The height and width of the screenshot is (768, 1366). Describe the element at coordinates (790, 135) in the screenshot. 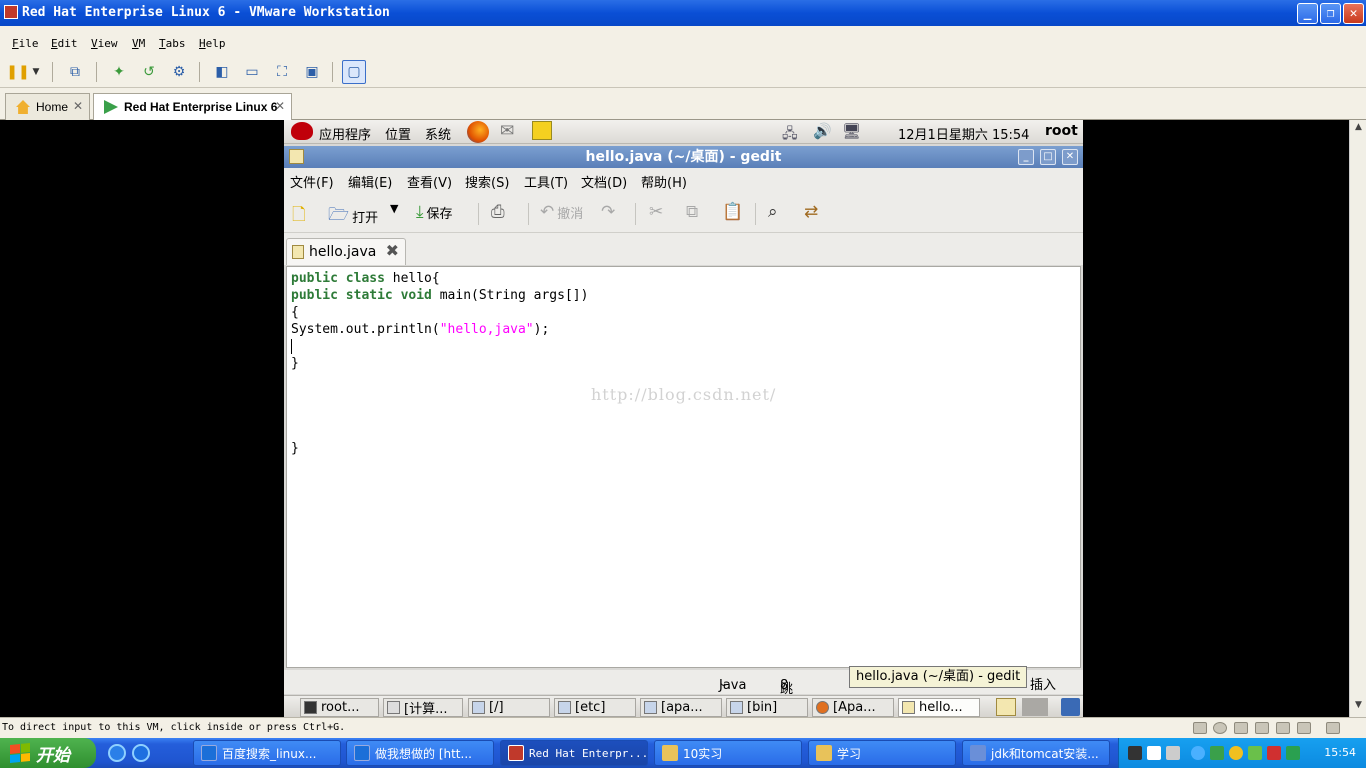

I see `network-icon: 🖧` at that location.